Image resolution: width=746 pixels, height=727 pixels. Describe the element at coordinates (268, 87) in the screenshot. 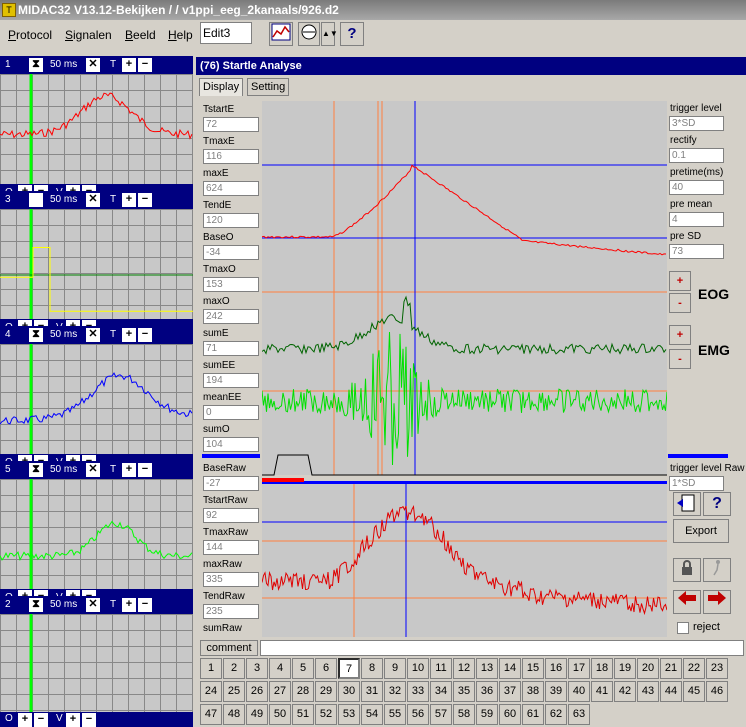

I see `tab-setting: Setting` at that location.